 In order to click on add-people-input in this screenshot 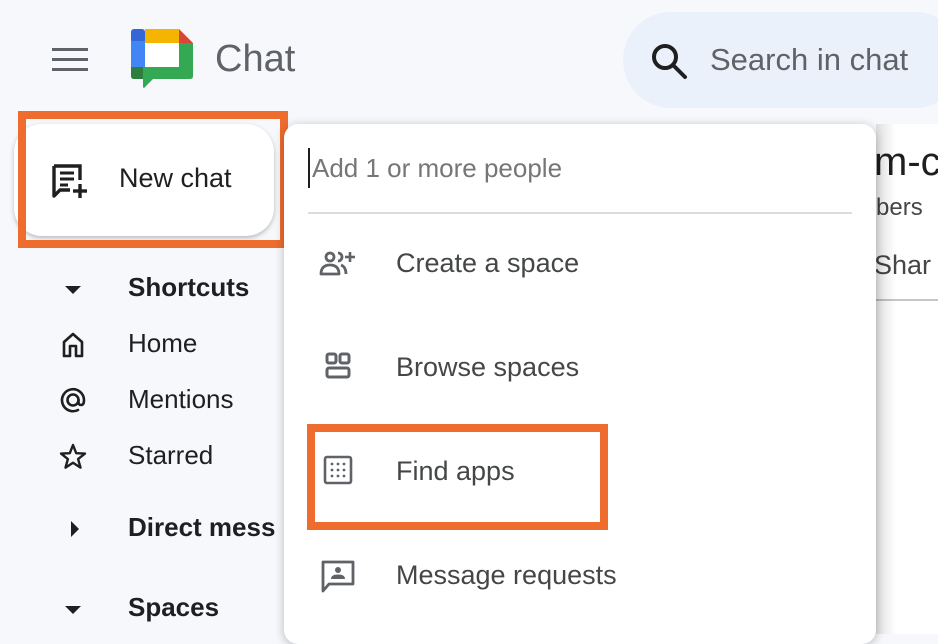, I will do `click(580, 168)`.